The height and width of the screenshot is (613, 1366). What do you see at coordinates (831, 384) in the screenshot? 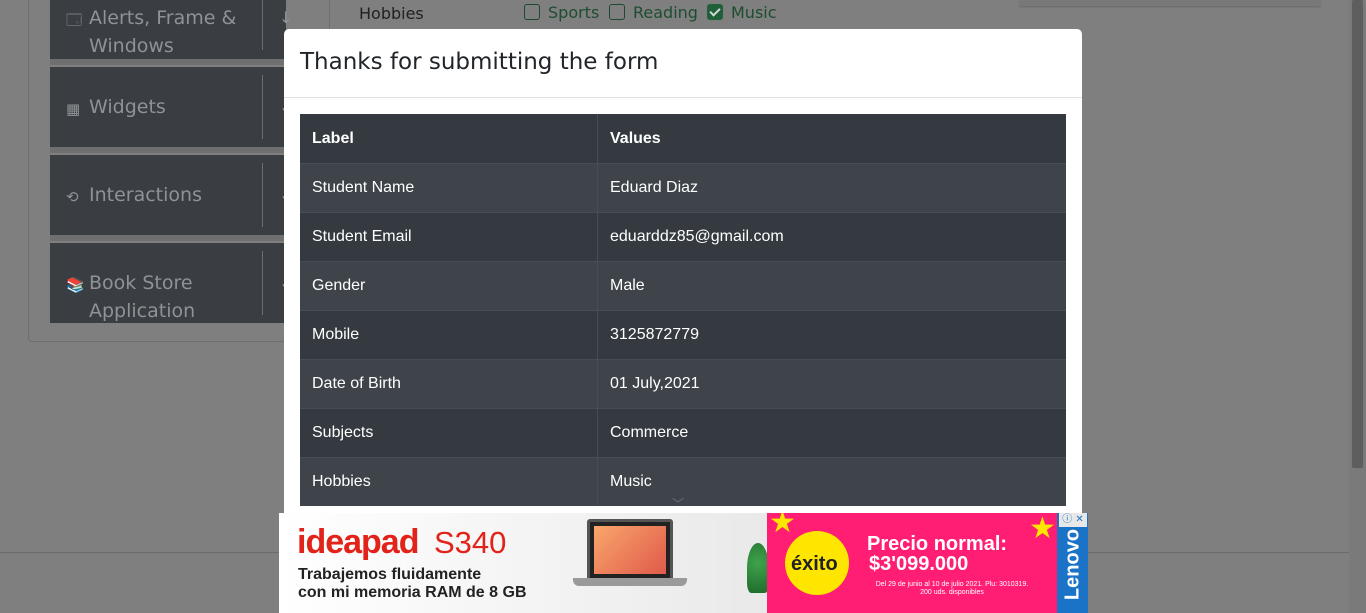
I see `row-value: 01 July,2021` at bounding box center [831, 384].